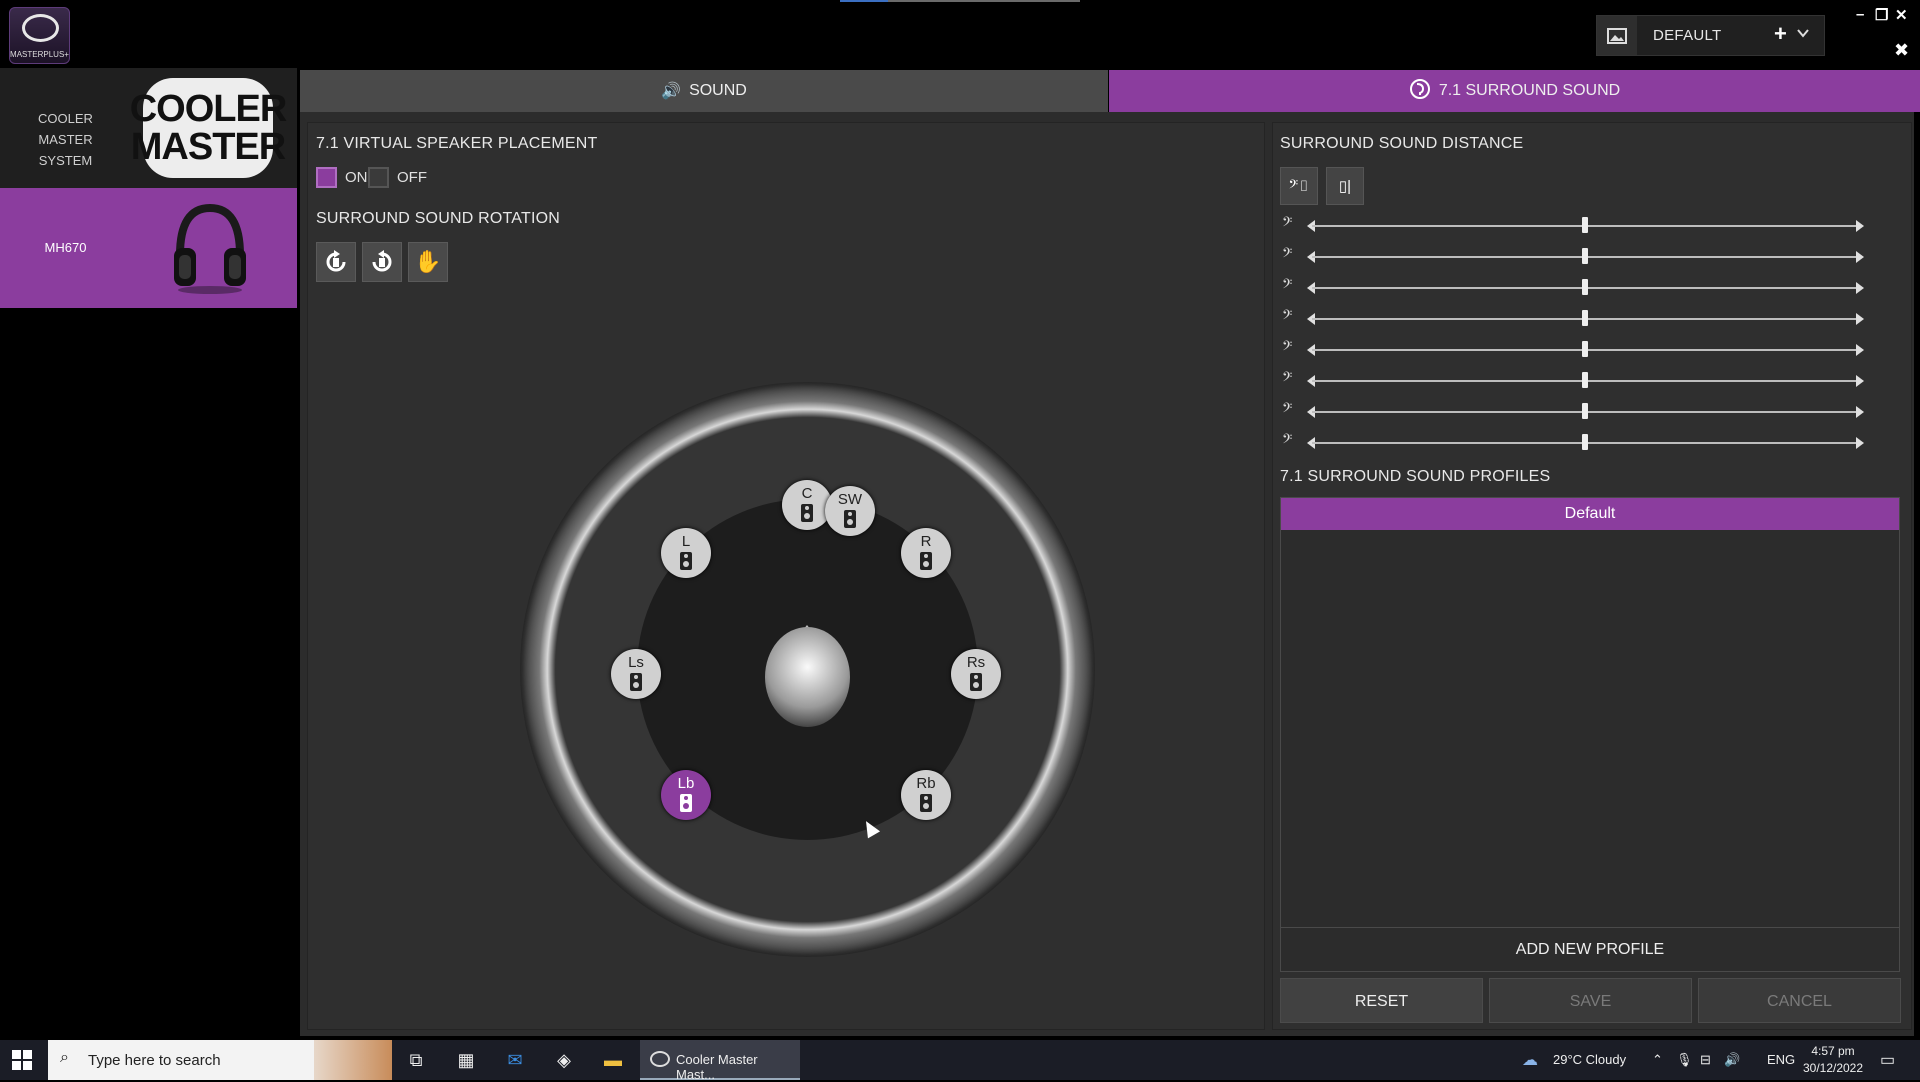 This screenshot has width=1920, height=1082. I want to click on weather-text: 29°C Cloudy, so click(1589, 1059).